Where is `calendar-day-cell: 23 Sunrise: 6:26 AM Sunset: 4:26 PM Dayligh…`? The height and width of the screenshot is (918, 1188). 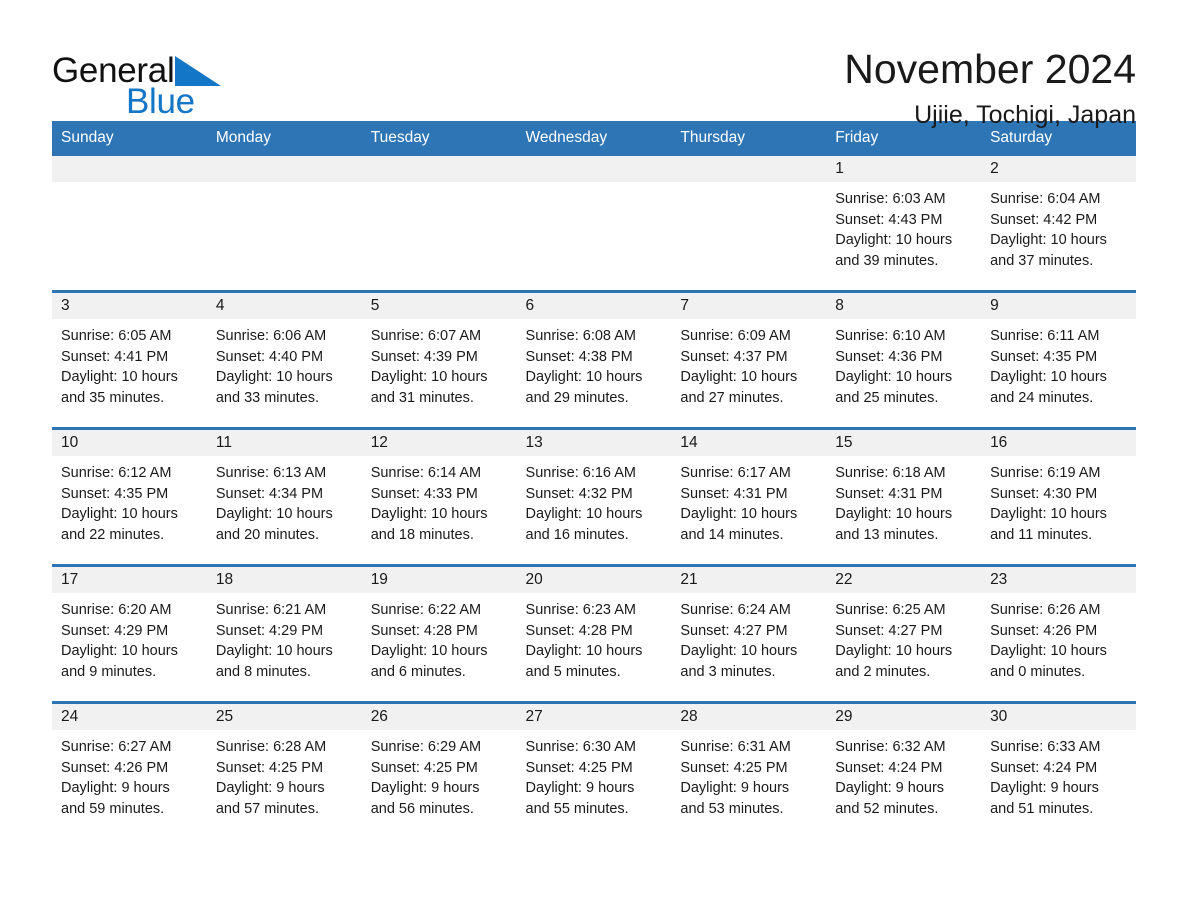
calendar-day-cell: 23 Sunrise: 6:26 AM Sunset: 4:26 PM Dayligh… is located at coordinates (1058, 633).